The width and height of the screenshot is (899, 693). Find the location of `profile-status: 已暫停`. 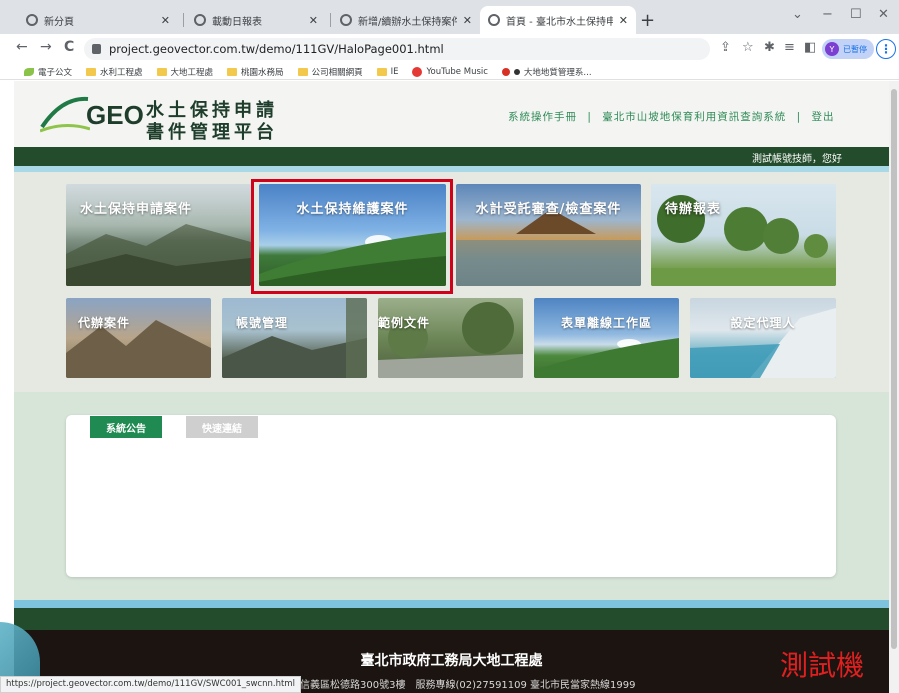

profile-status: 已暫停 is located at coordinates (855, 49).